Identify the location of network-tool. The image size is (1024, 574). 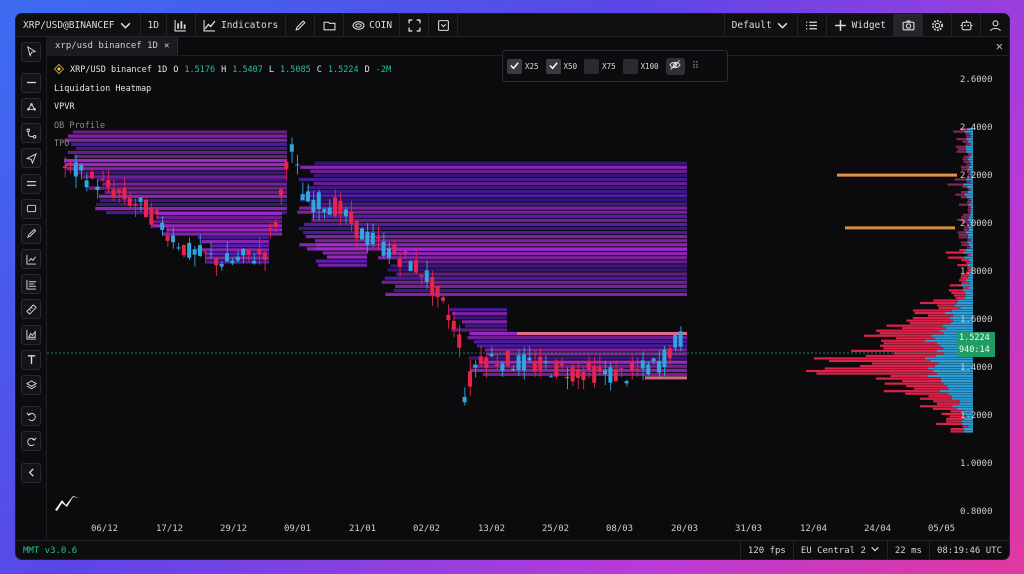
(31, 107).